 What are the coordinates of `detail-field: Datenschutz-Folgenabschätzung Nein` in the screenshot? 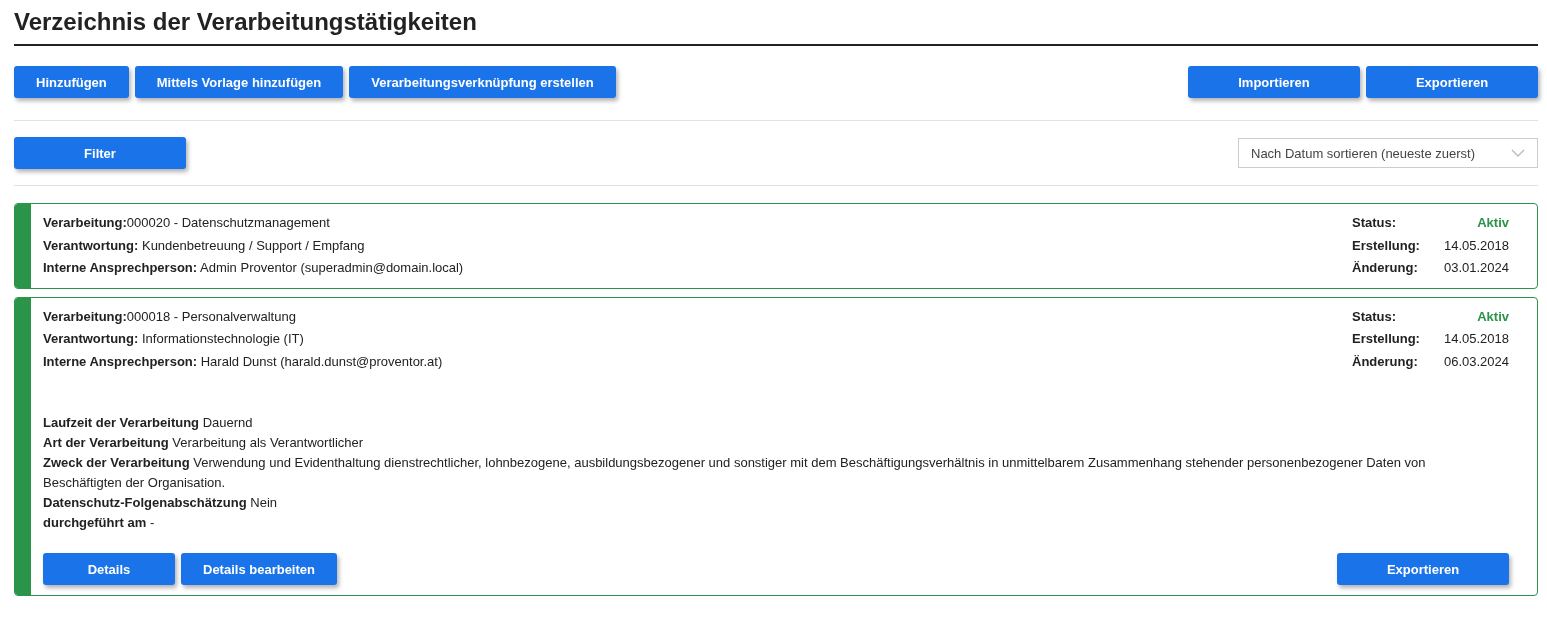 It's located at (763, 503).